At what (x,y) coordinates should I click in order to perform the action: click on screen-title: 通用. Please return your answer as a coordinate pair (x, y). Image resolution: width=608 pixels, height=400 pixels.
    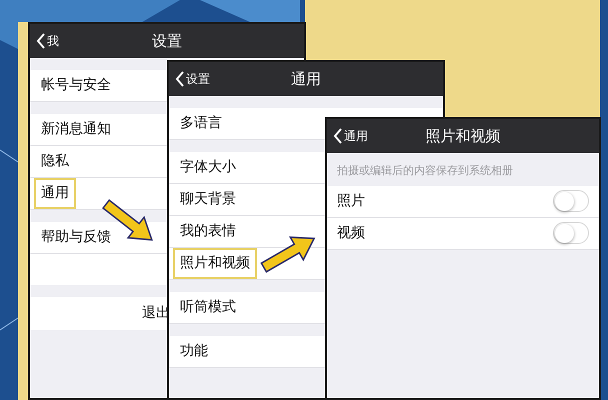
    Looking at the image, I should click on (306, 79).